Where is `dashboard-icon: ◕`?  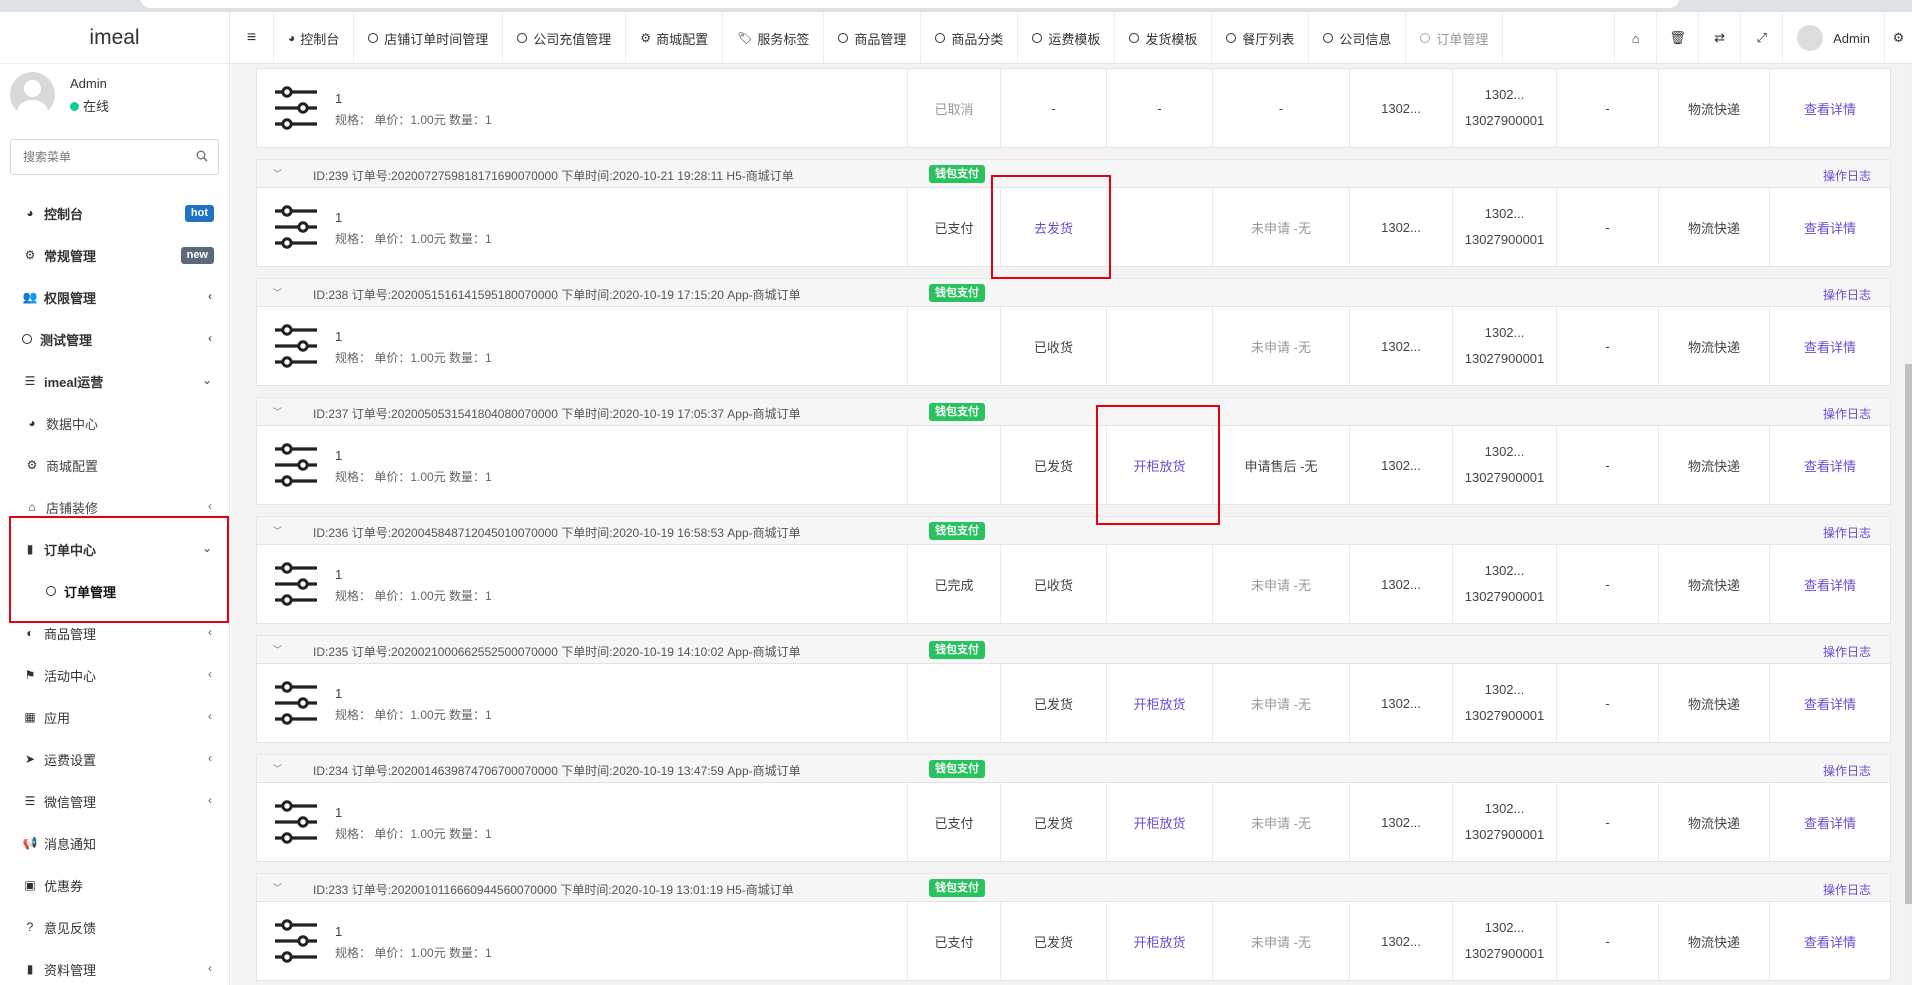 dashboard-icon: ◕ is located at coordinates (30, 213).